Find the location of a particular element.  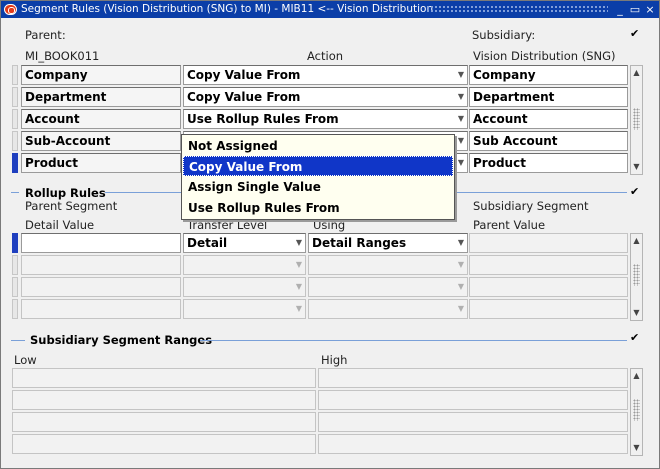

option-use-rollup-rules-from: Use Rollup Rules From is located at coordinates (318, 208).